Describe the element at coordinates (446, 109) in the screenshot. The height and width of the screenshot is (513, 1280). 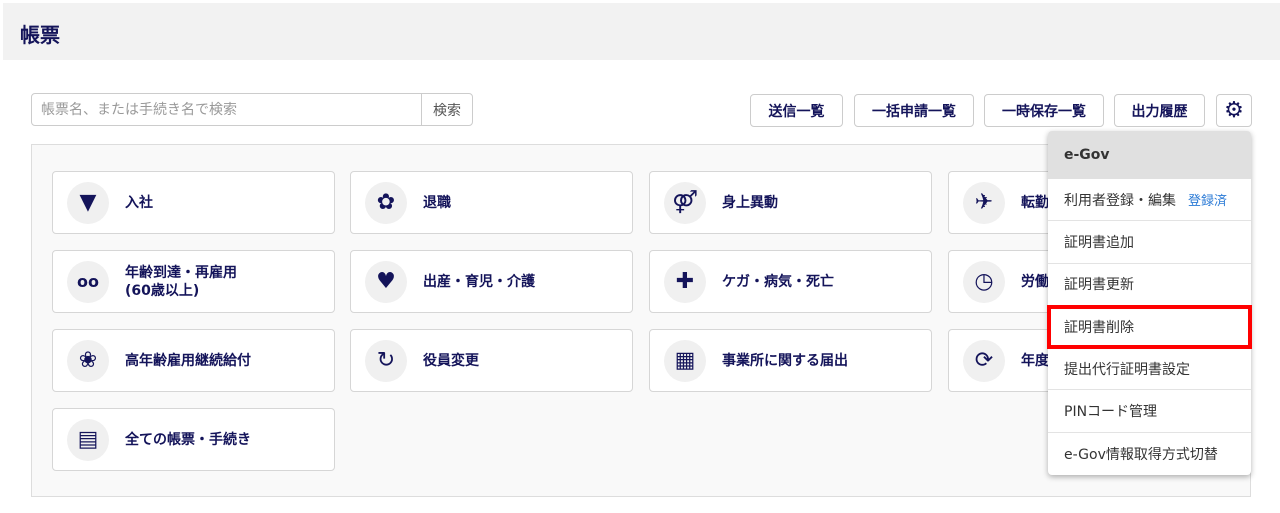
I see `search-button: 検索` at that location.